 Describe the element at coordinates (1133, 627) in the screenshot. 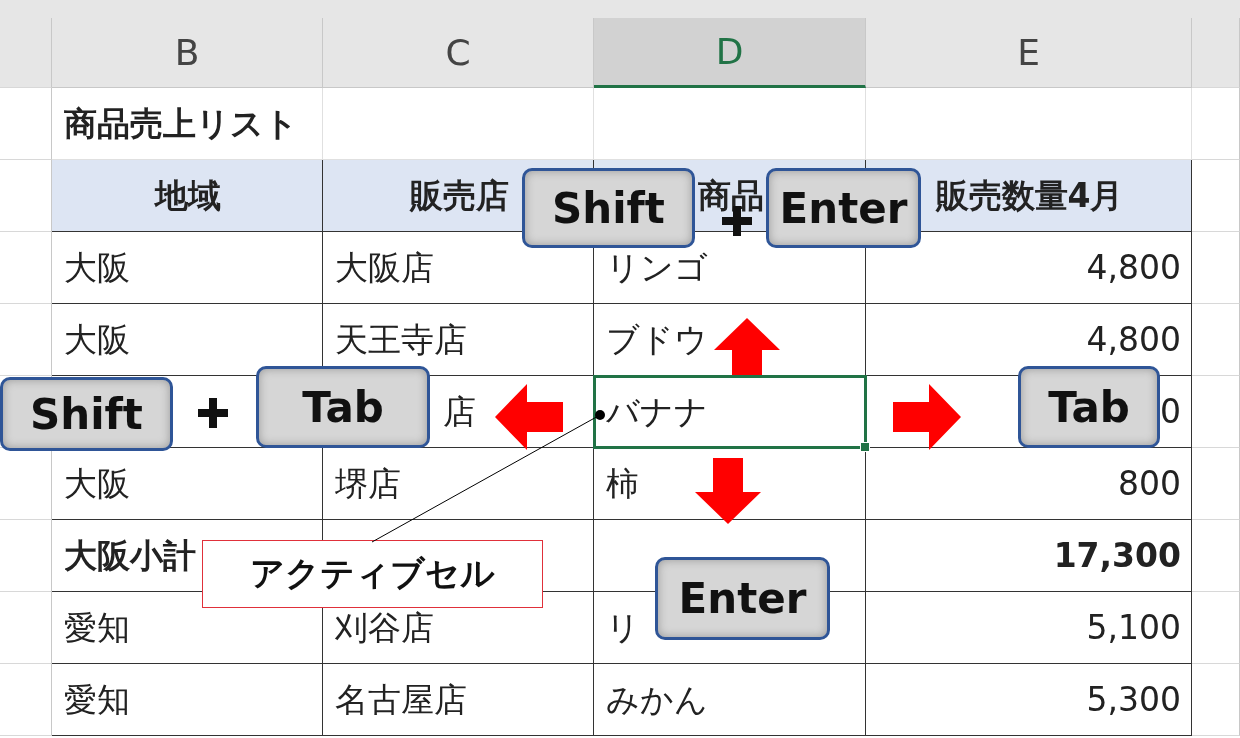

I see `cell-text: 5,100` at that location.